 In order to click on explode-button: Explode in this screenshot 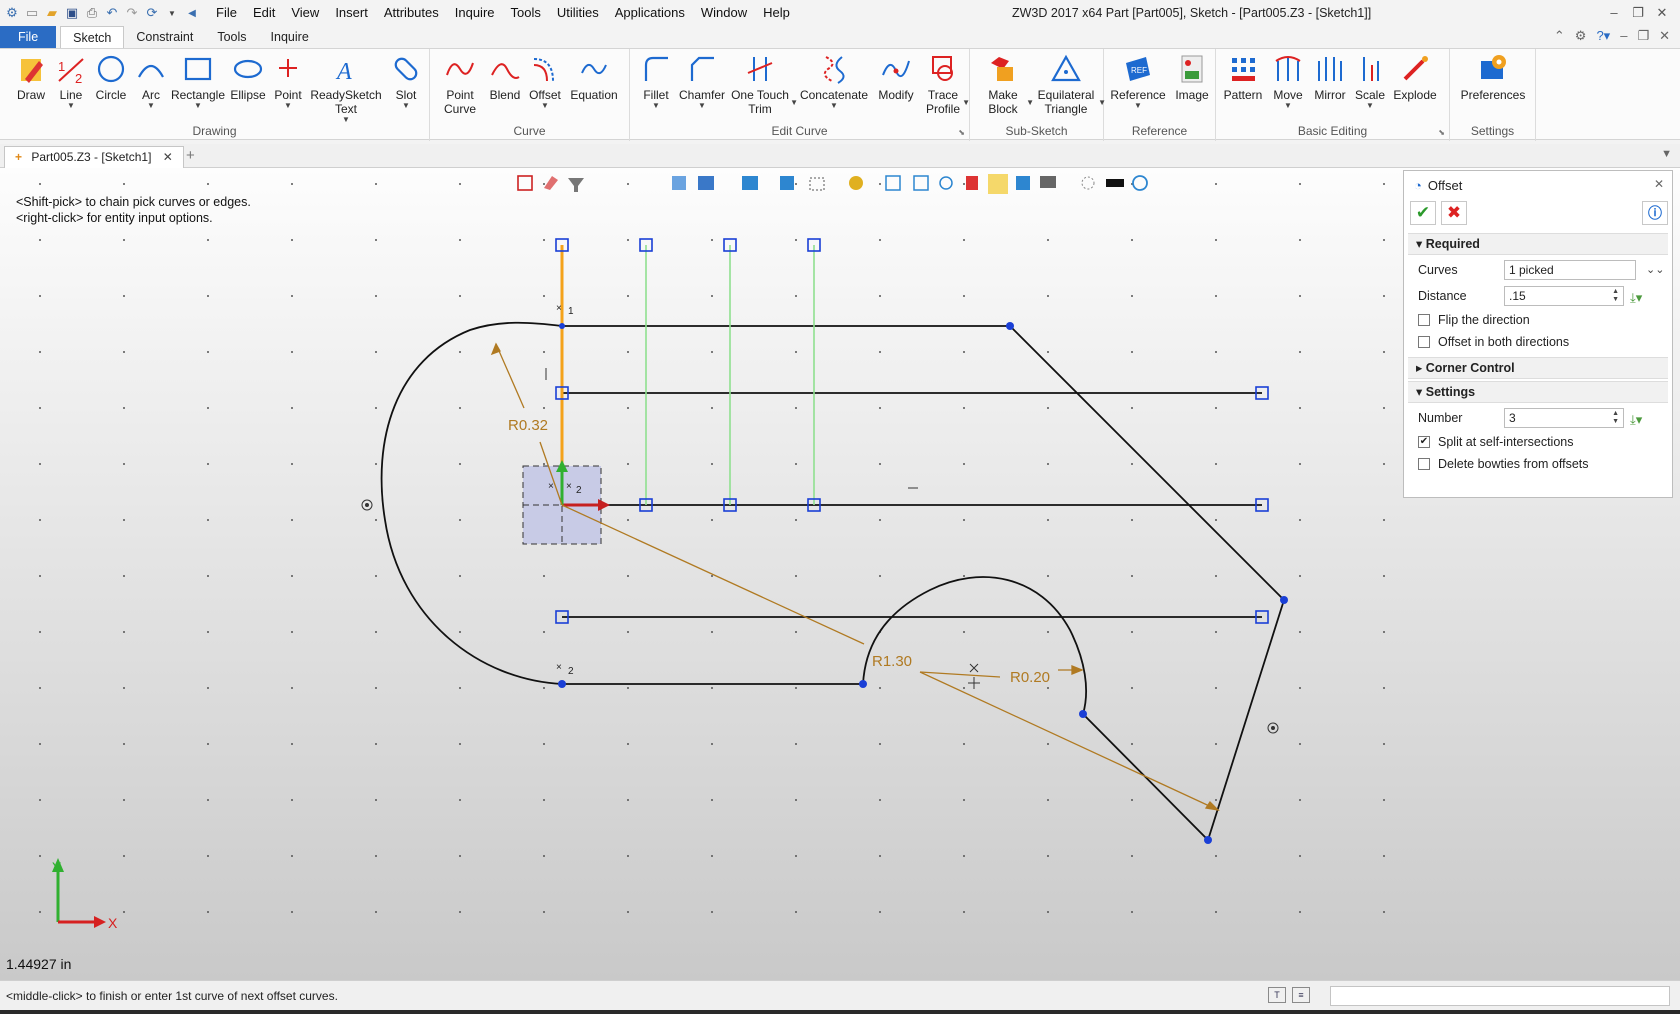, I will do `click(1415, 77)`.